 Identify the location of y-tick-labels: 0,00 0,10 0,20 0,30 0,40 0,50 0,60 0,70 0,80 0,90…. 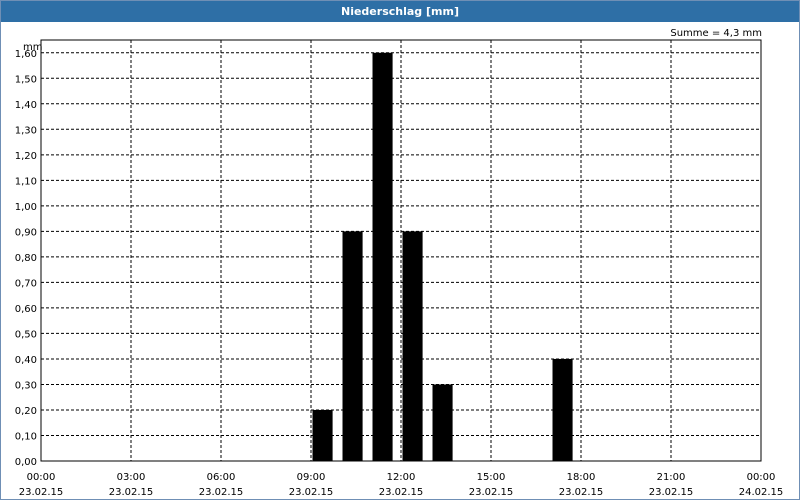
(26, 258).